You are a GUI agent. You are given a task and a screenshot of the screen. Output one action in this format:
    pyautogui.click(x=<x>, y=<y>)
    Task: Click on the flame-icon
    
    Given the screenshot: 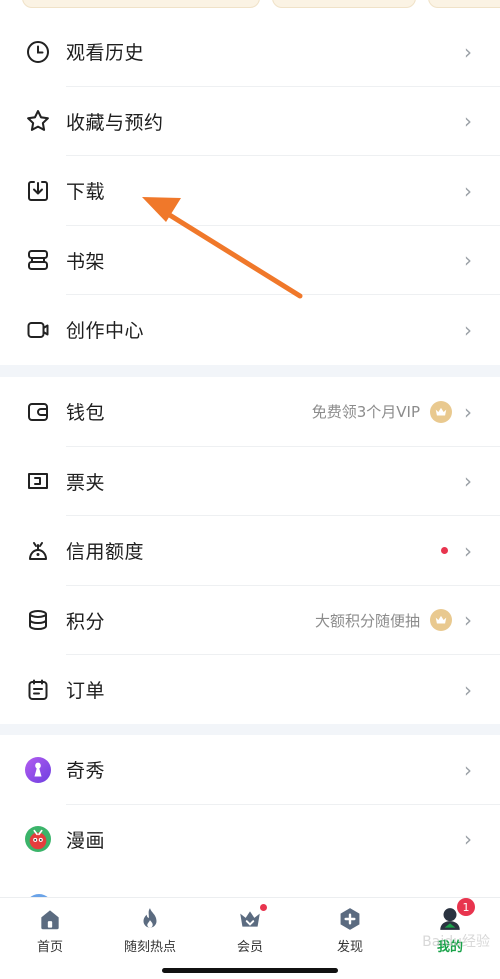 What is the action you would take?
    pyautogui.click(x=150, y=919)
    